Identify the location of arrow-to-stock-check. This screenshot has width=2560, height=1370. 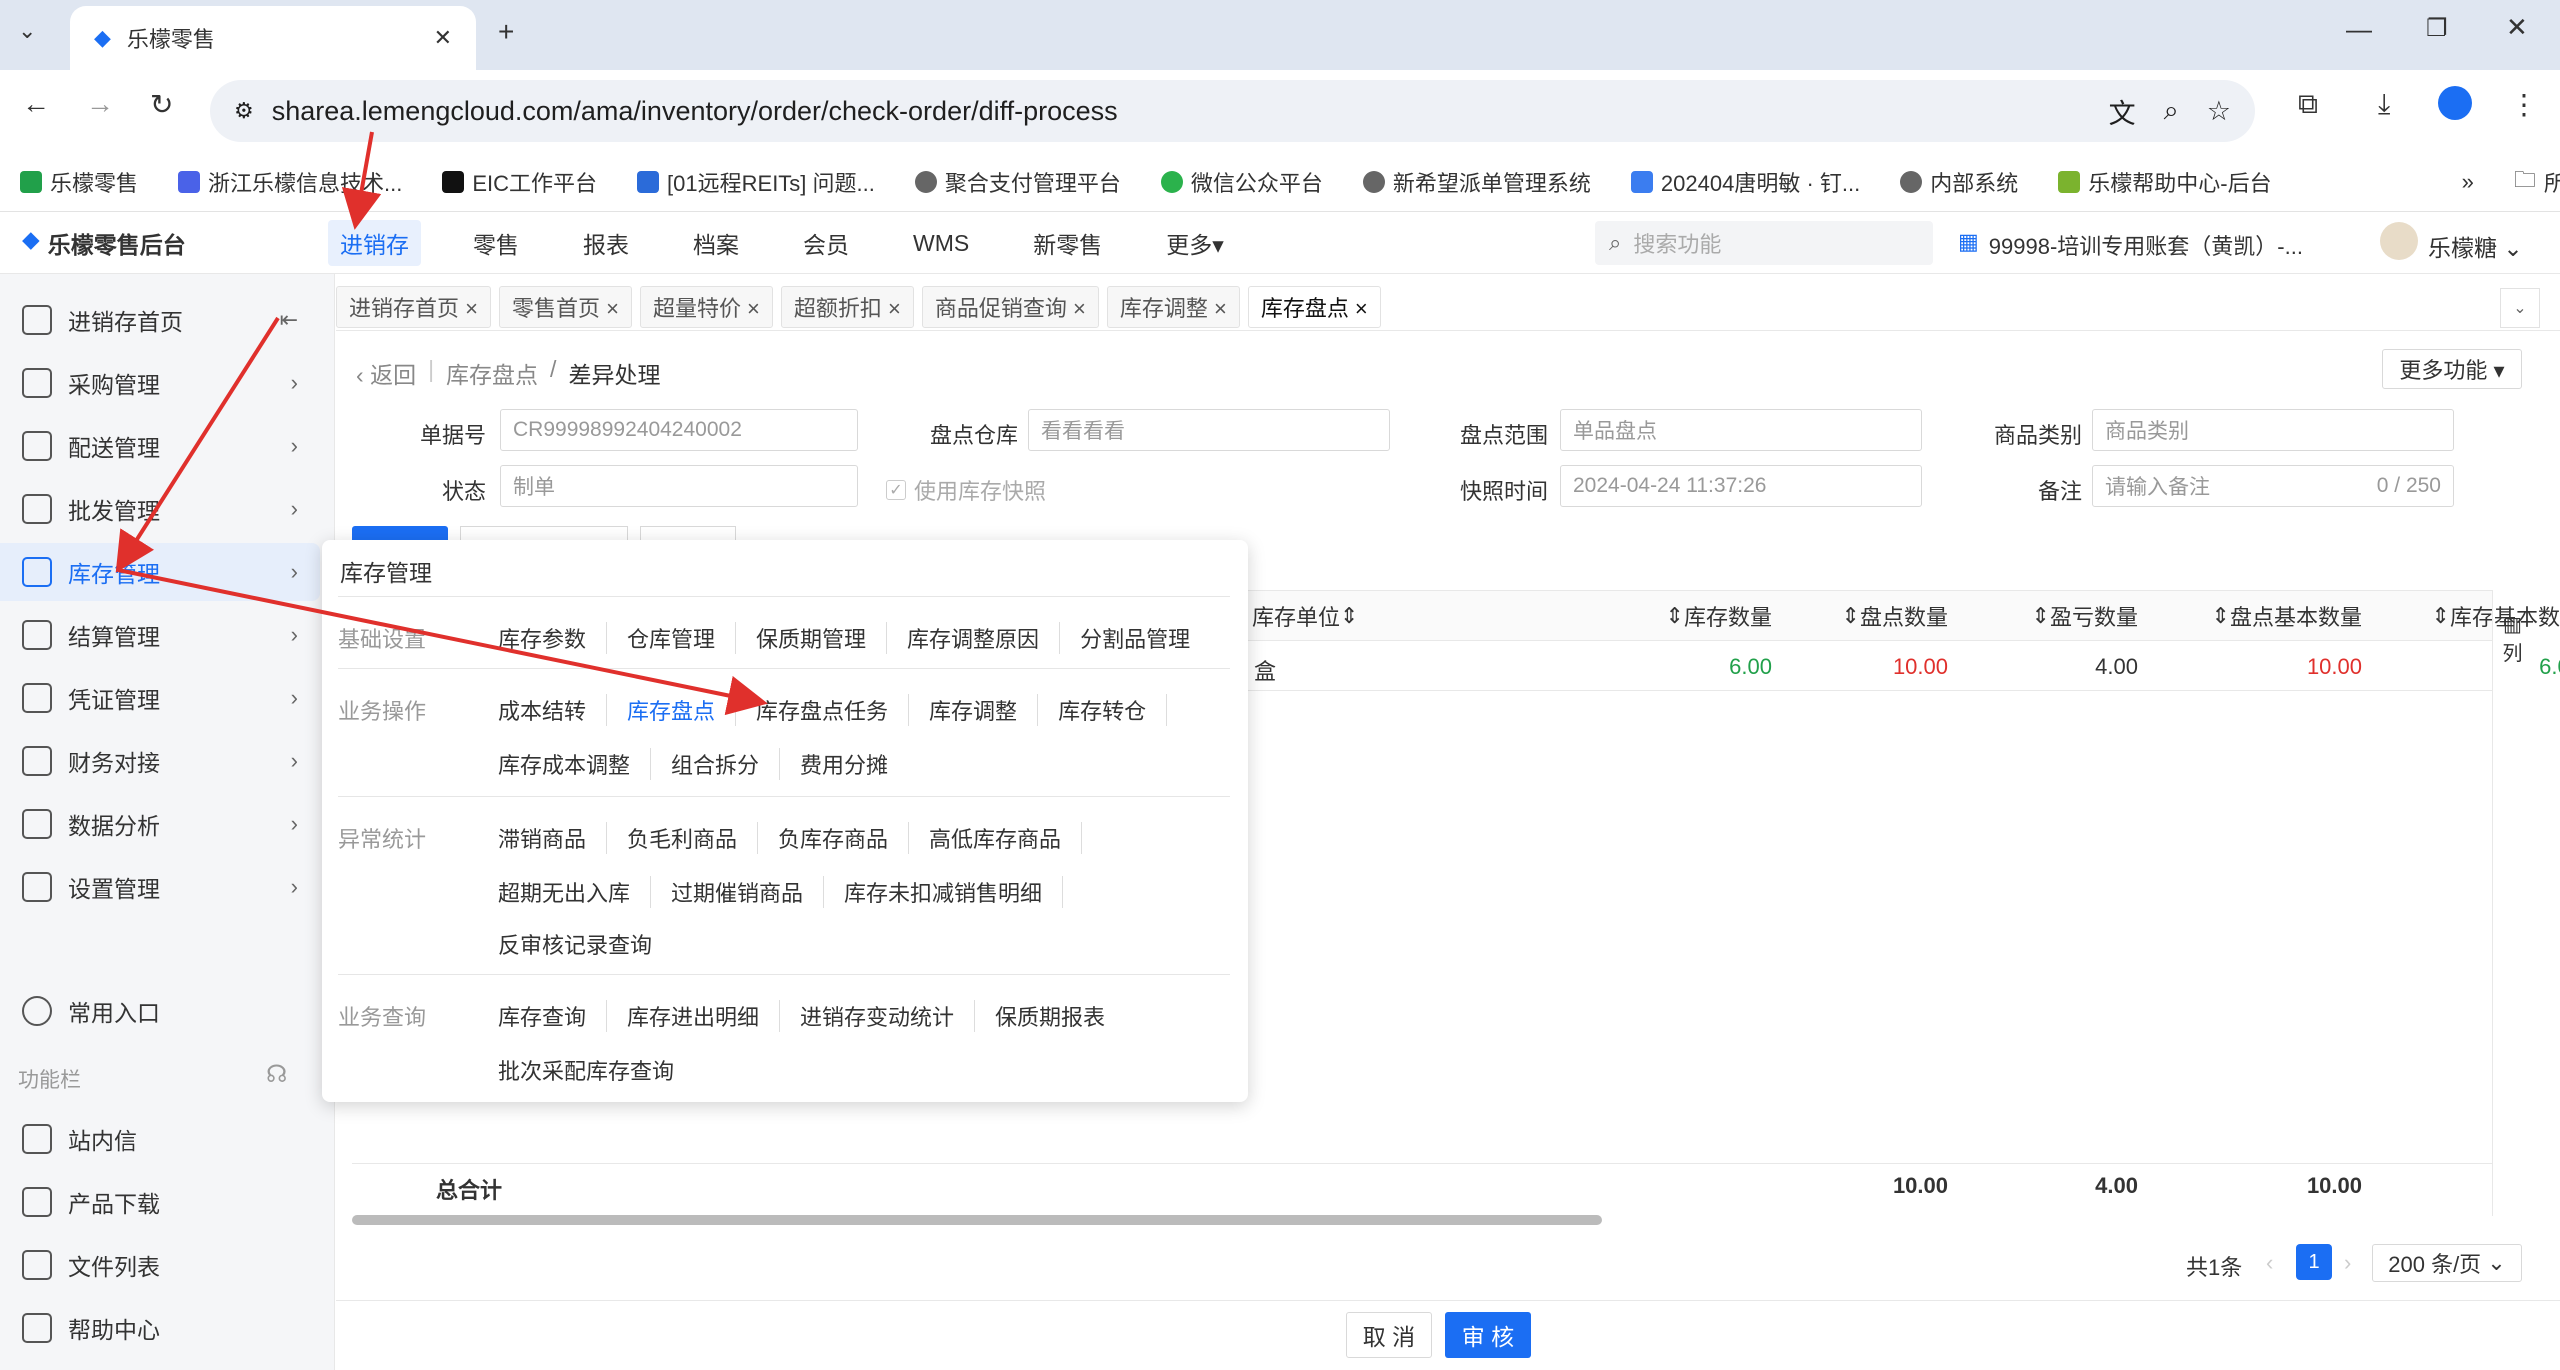
(442, 642).